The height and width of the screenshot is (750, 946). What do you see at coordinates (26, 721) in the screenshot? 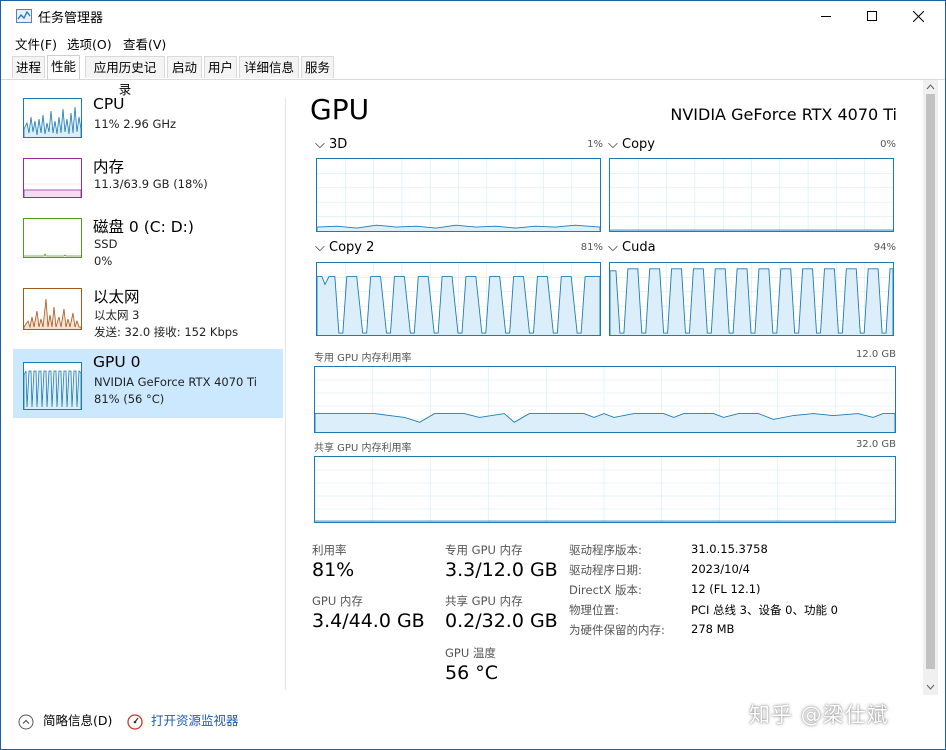
I see `chevron-up-circle-icon` at bounding box center [26, 721].